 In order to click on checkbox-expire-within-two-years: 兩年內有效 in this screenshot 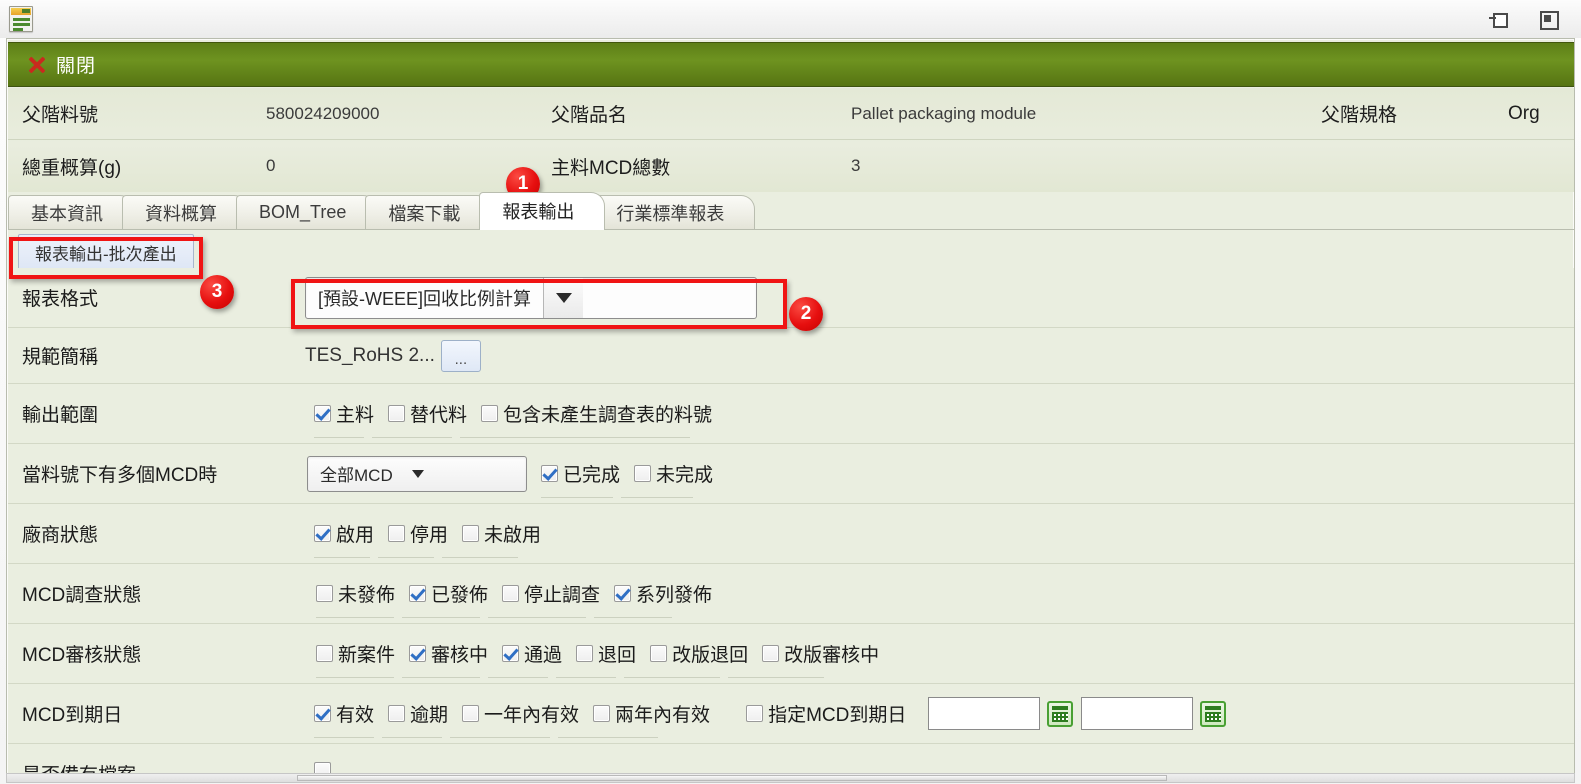, I will do `click(651, 713)`.